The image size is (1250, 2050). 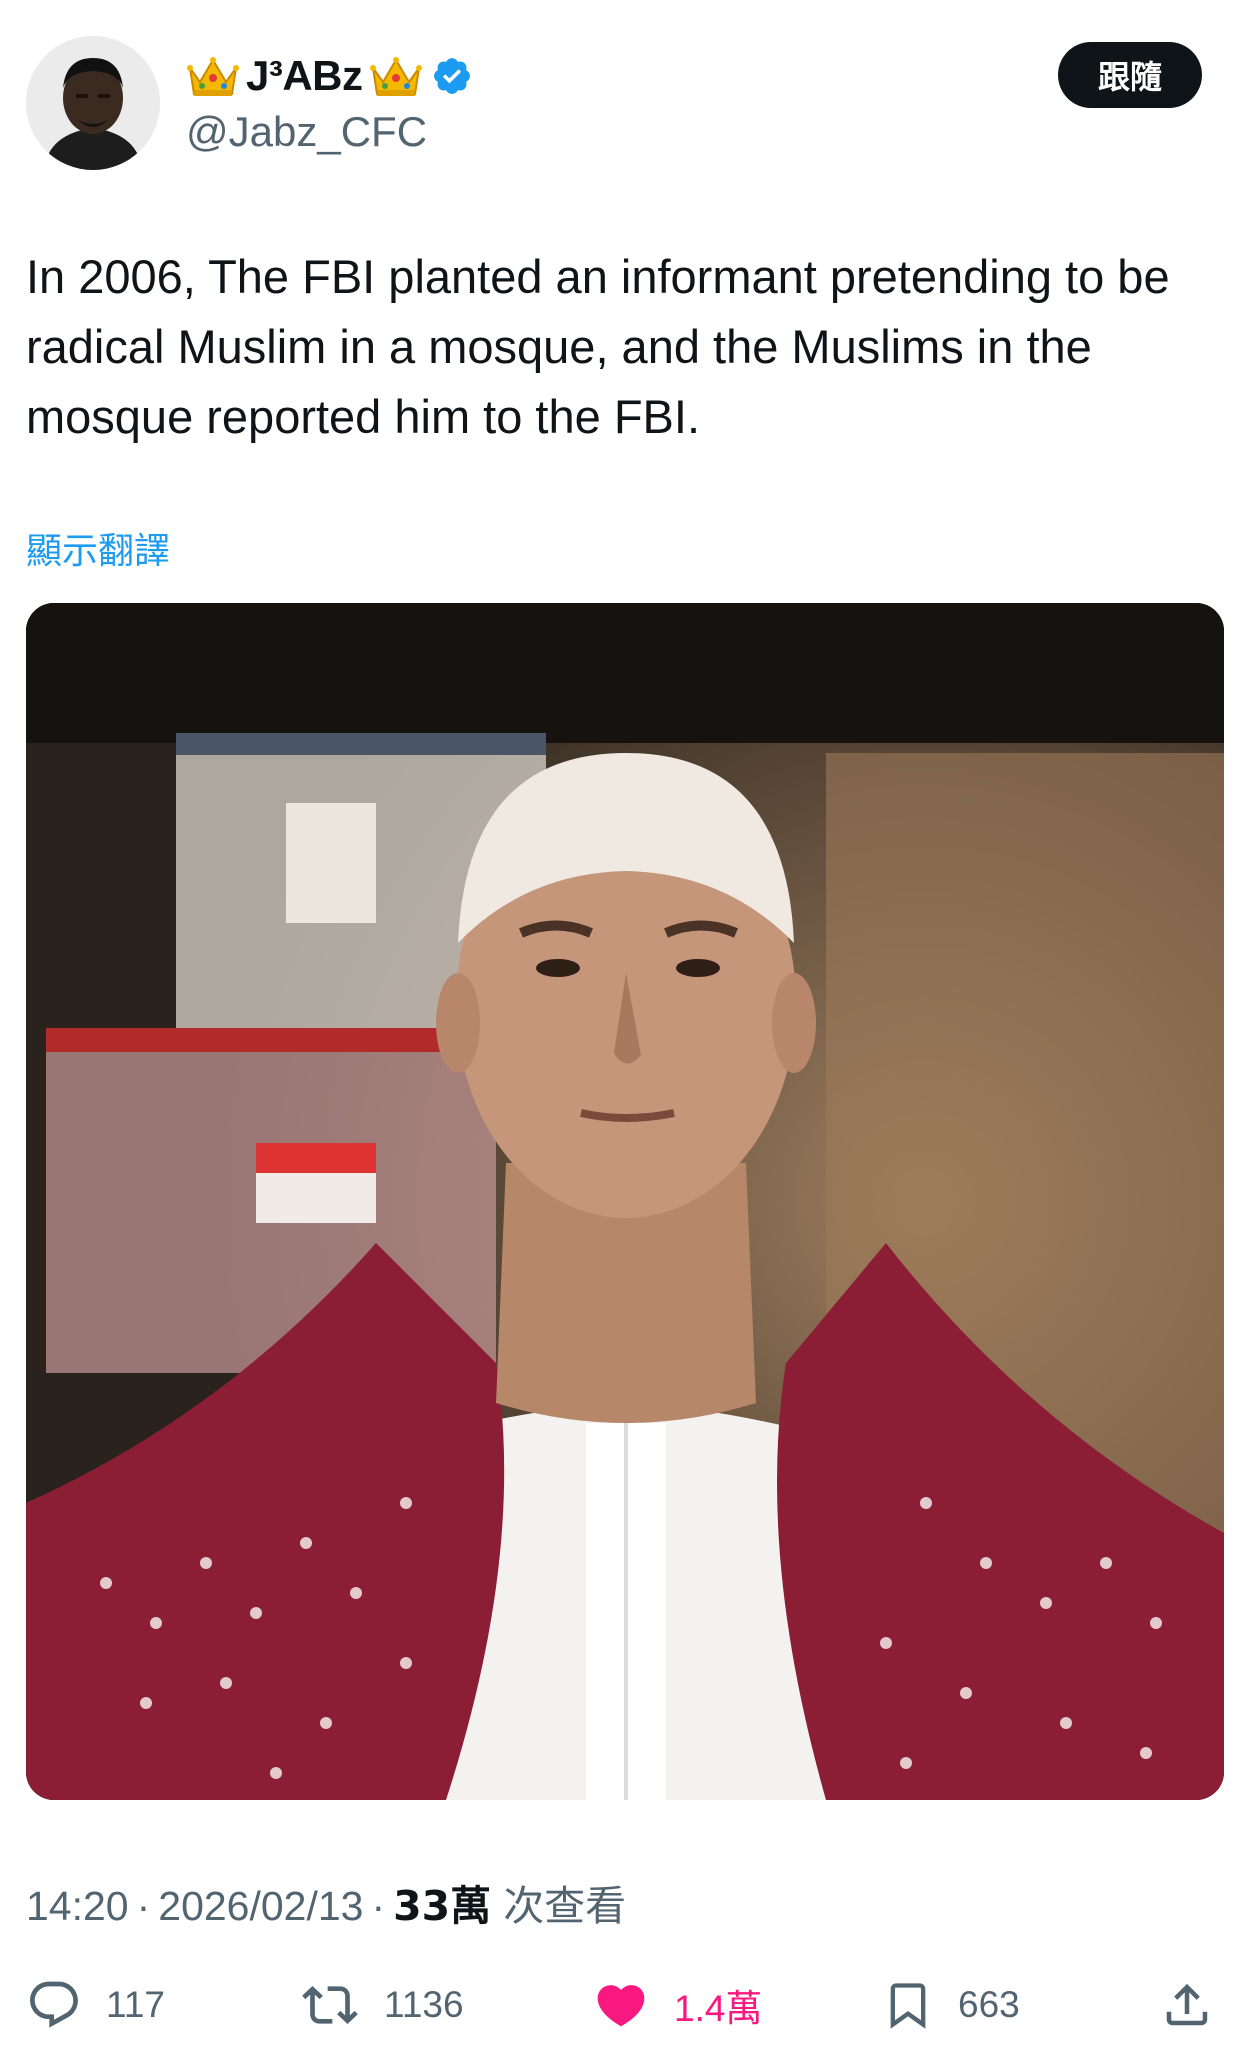 I want to click on repost-count: 1136, so click(x=424, y=2004).